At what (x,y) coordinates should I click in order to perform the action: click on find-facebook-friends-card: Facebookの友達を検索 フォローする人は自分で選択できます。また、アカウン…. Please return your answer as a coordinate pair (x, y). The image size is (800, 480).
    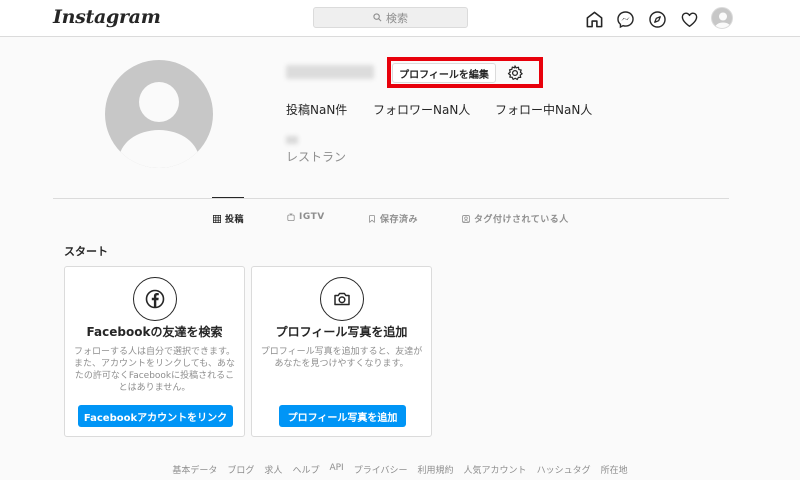
    Looking at the image, I should click on (154, 351).